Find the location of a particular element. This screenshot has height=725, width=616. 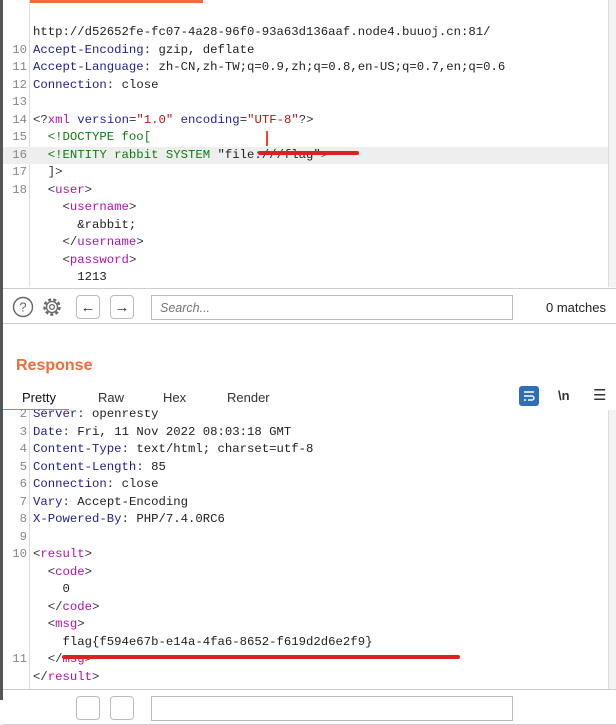

line-text: Content-Length: 85 is located at coordinates (99, 468).